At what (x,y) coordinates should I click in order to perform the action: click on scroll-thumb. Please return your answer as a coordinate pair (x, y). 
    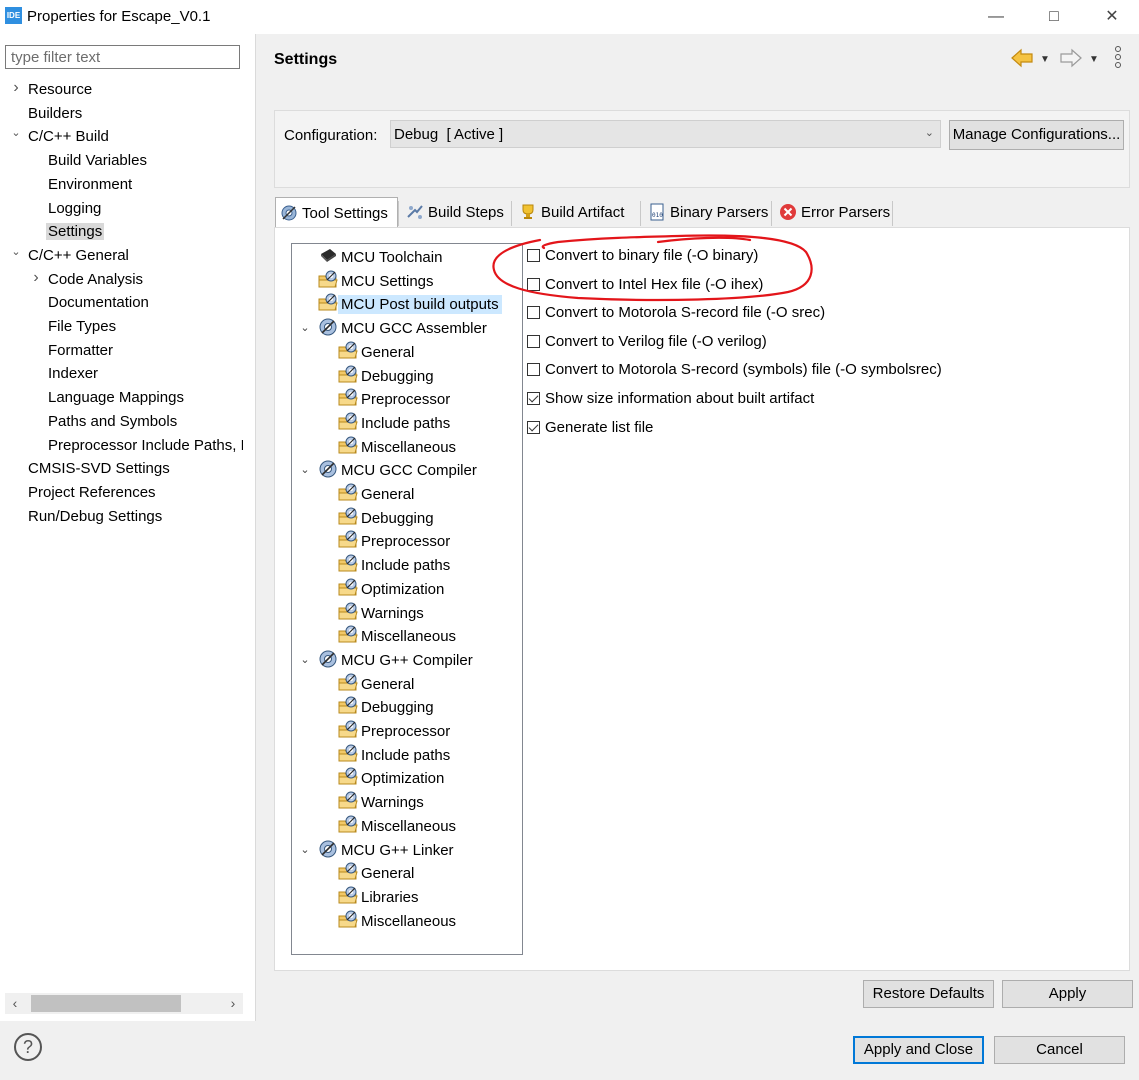
    Looking at the image, I should click on (106, 1003).